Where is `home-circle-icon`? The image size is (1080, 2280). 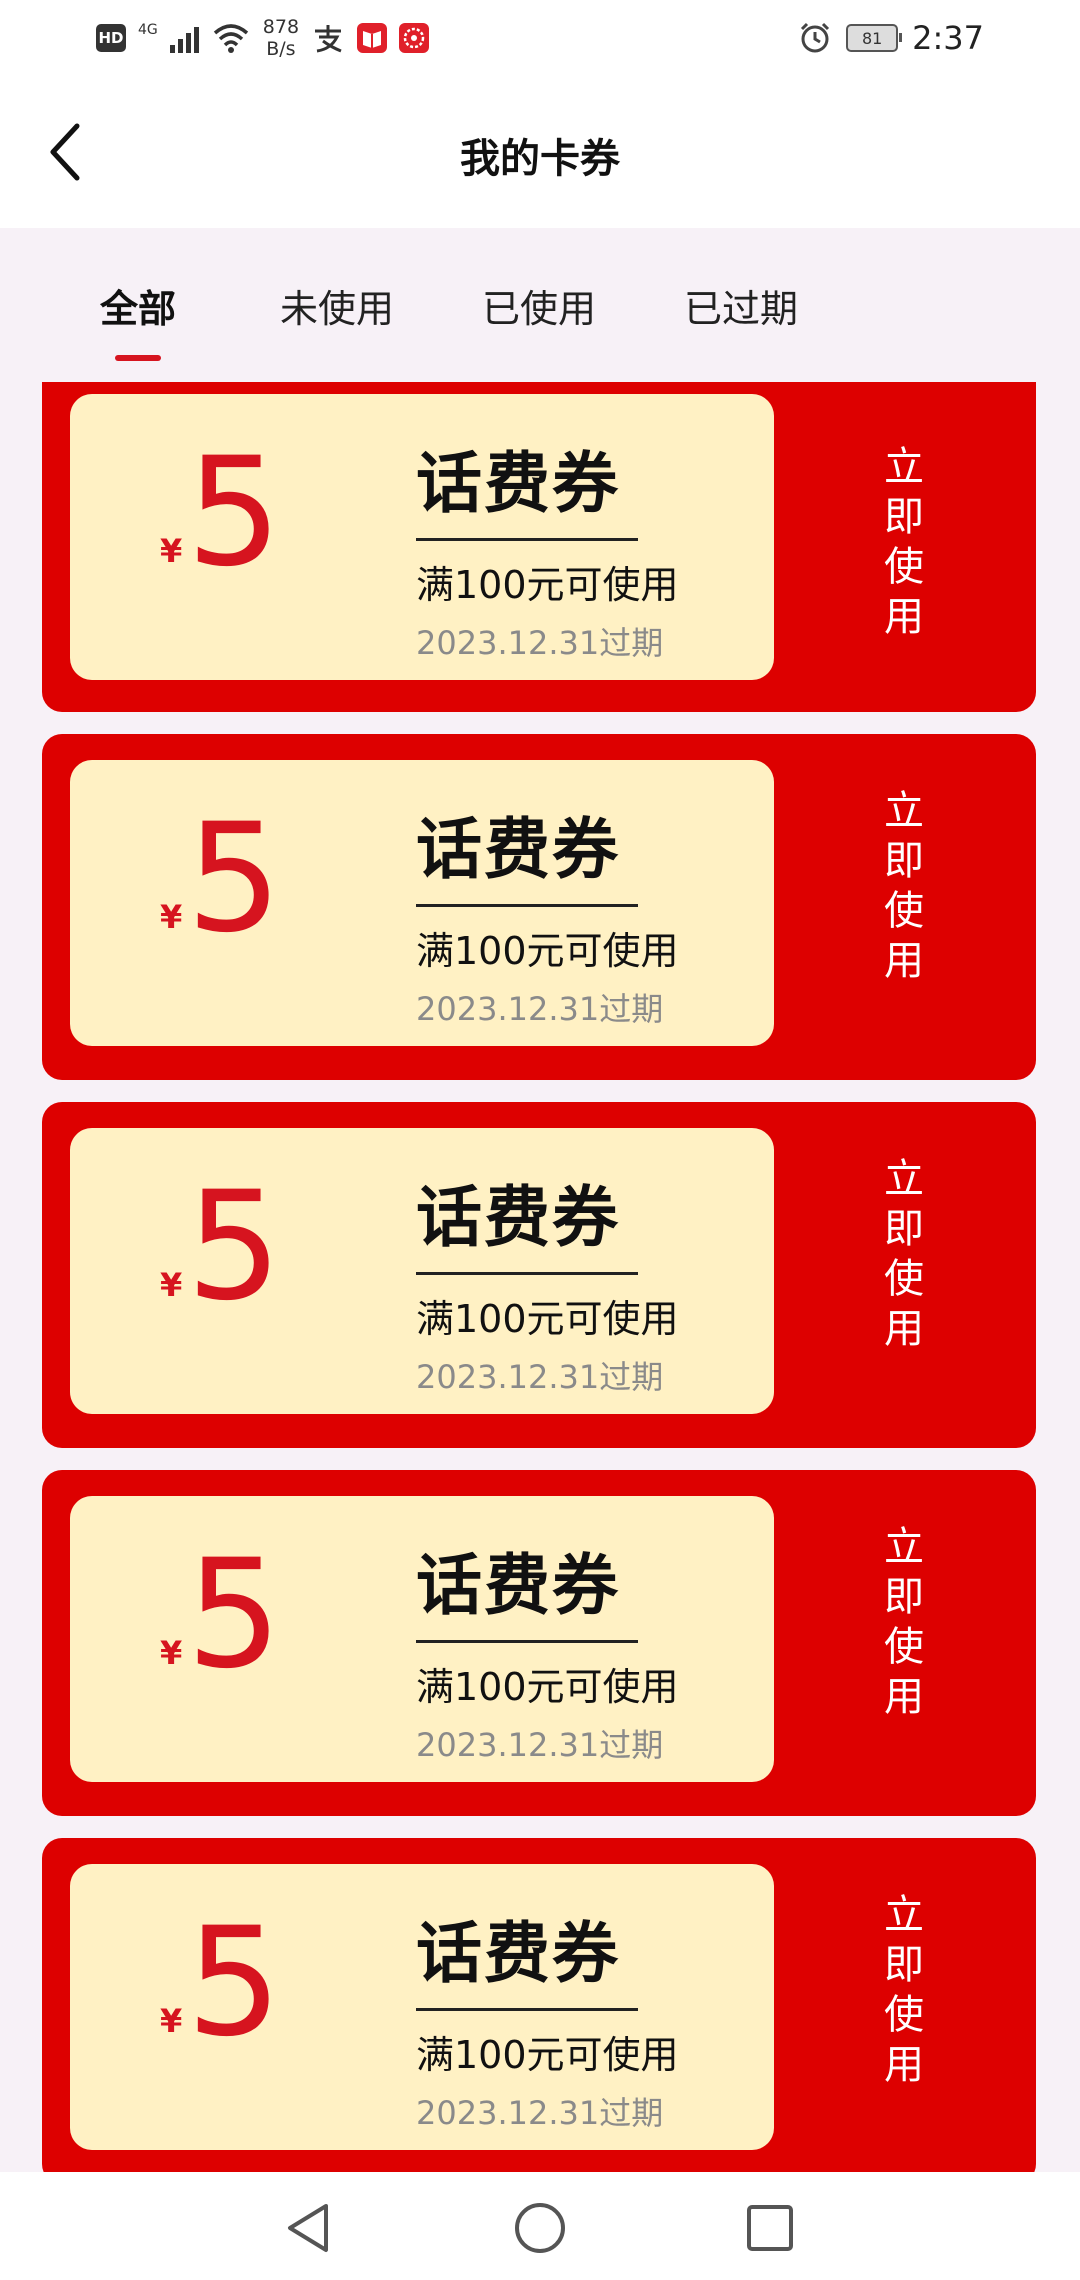
home-circle-icon is located at coordinates (540, 2228).